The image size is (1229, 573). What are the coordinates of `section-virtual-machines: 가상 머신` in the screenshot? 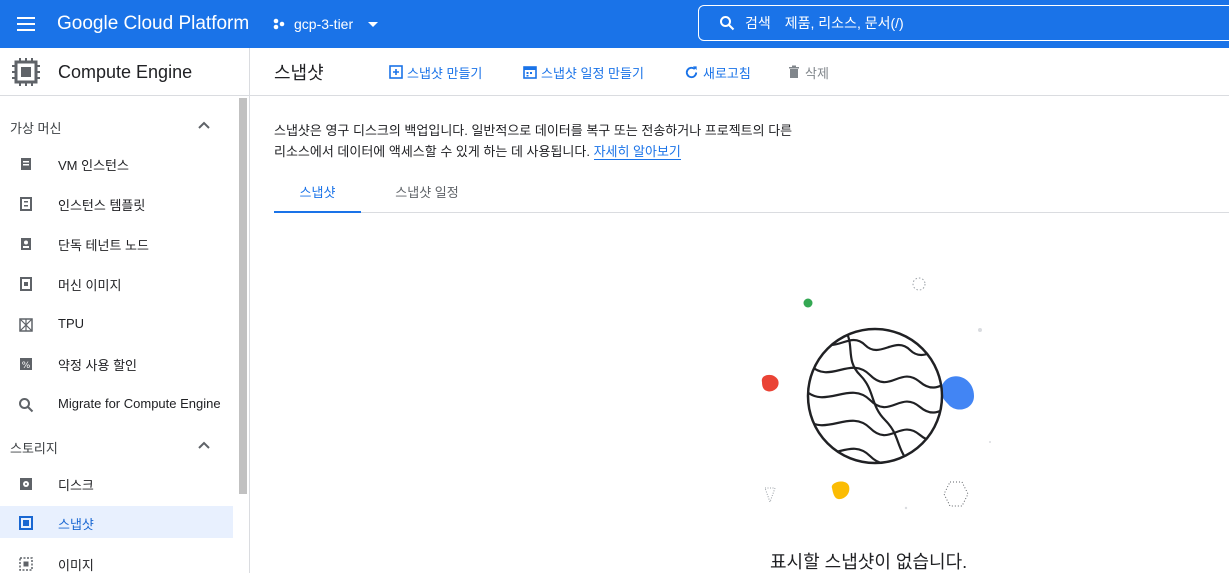 It's located at (119, 125).